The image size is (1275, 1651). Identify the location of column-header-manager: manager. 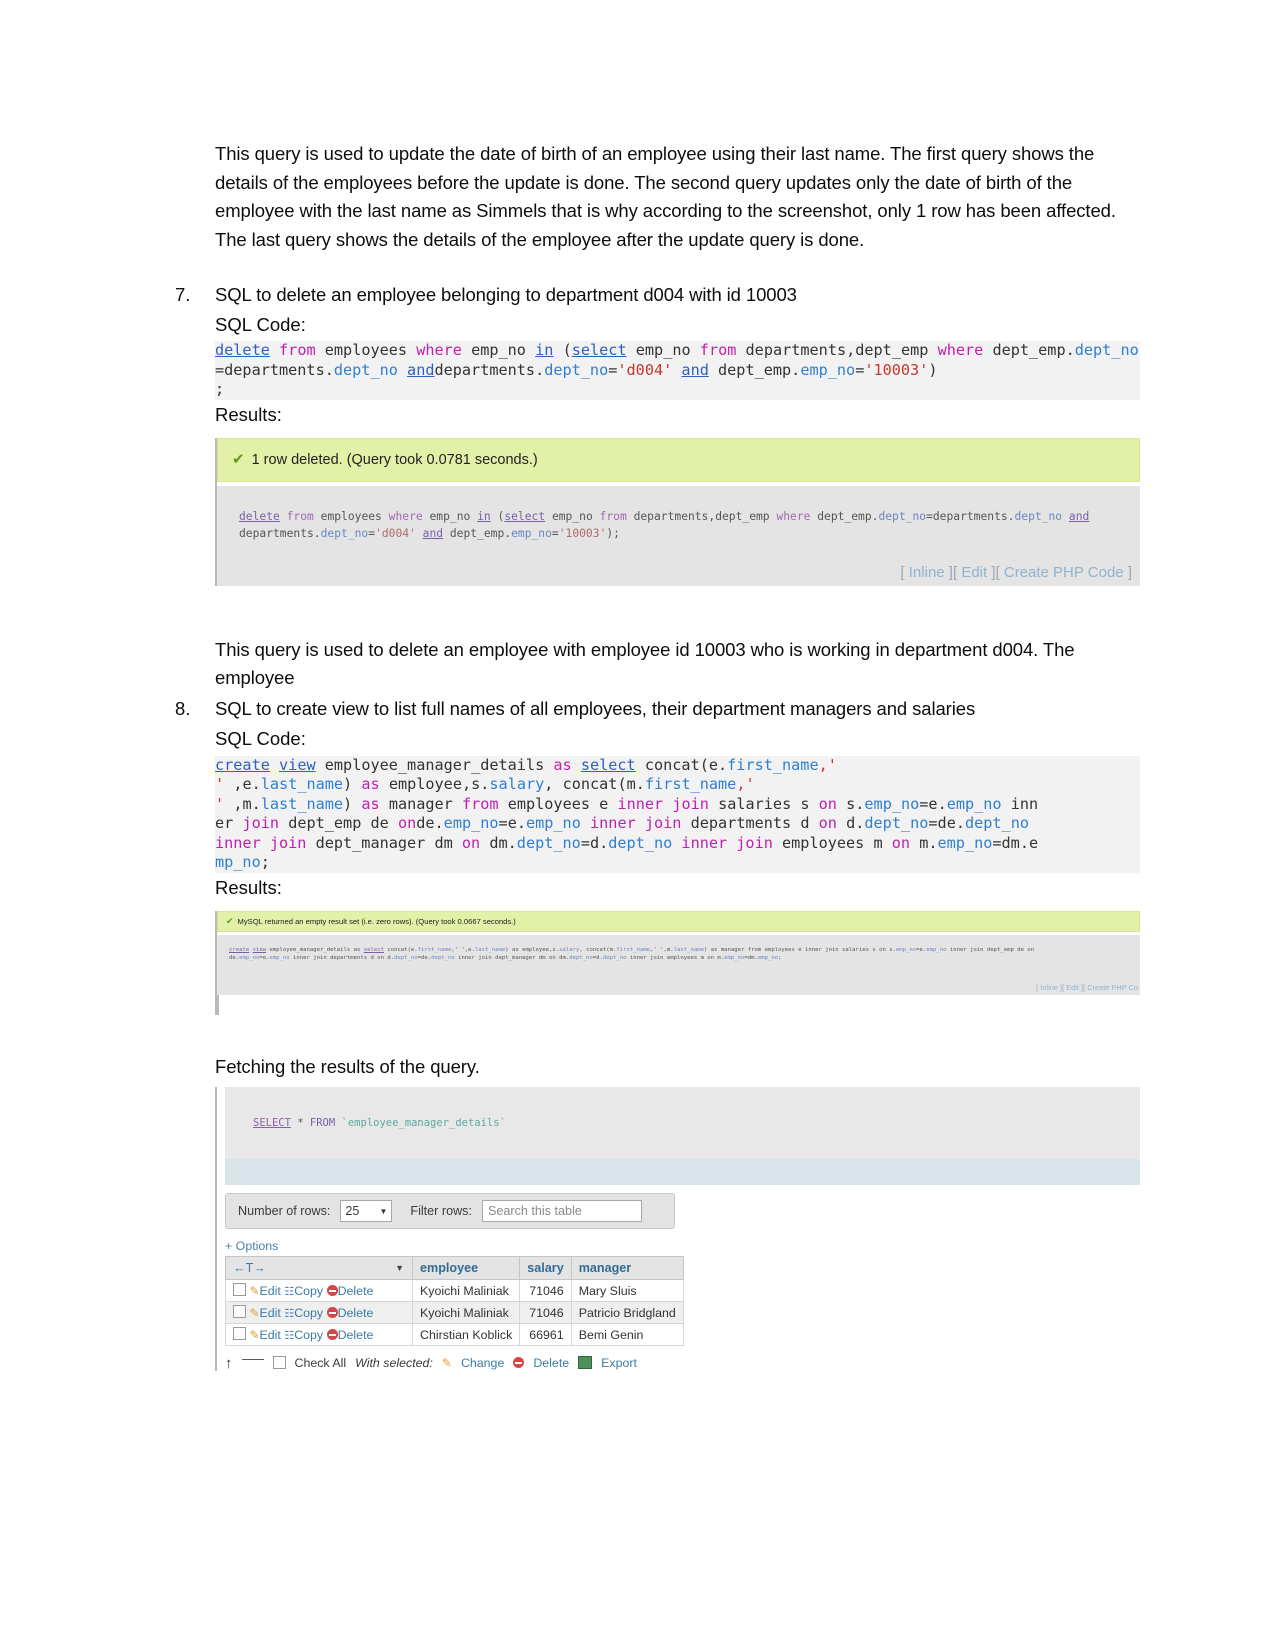
(627, 1268).